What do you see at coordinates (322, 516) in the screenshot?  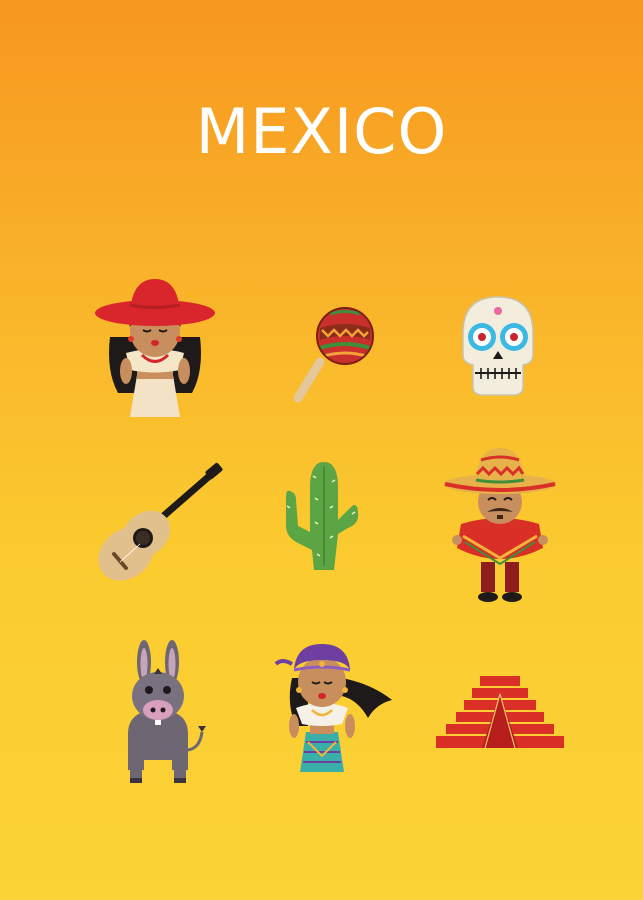 I see `cactus-icon` at bounding box center [322, 516].